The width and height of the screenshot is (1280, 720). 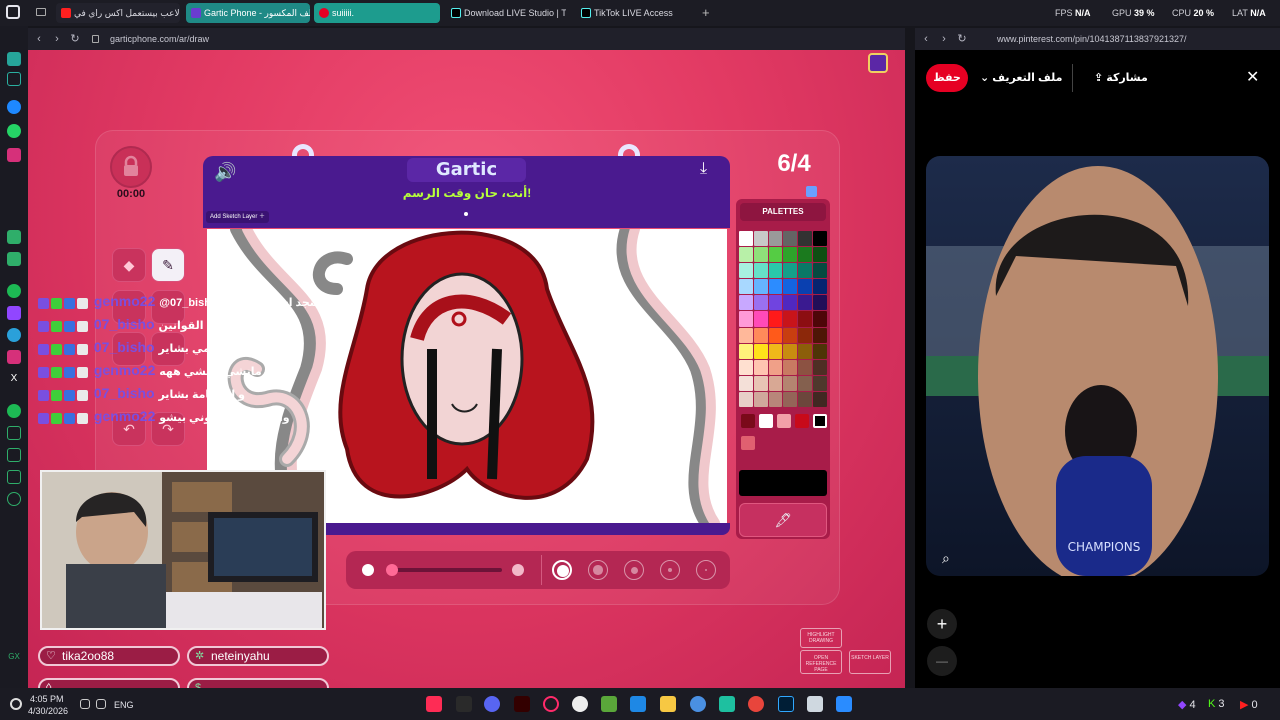 What do you see at coordinates (878, 63) in the screenshot?
I see `game-menu-icon` at bounding box center [878, 63].